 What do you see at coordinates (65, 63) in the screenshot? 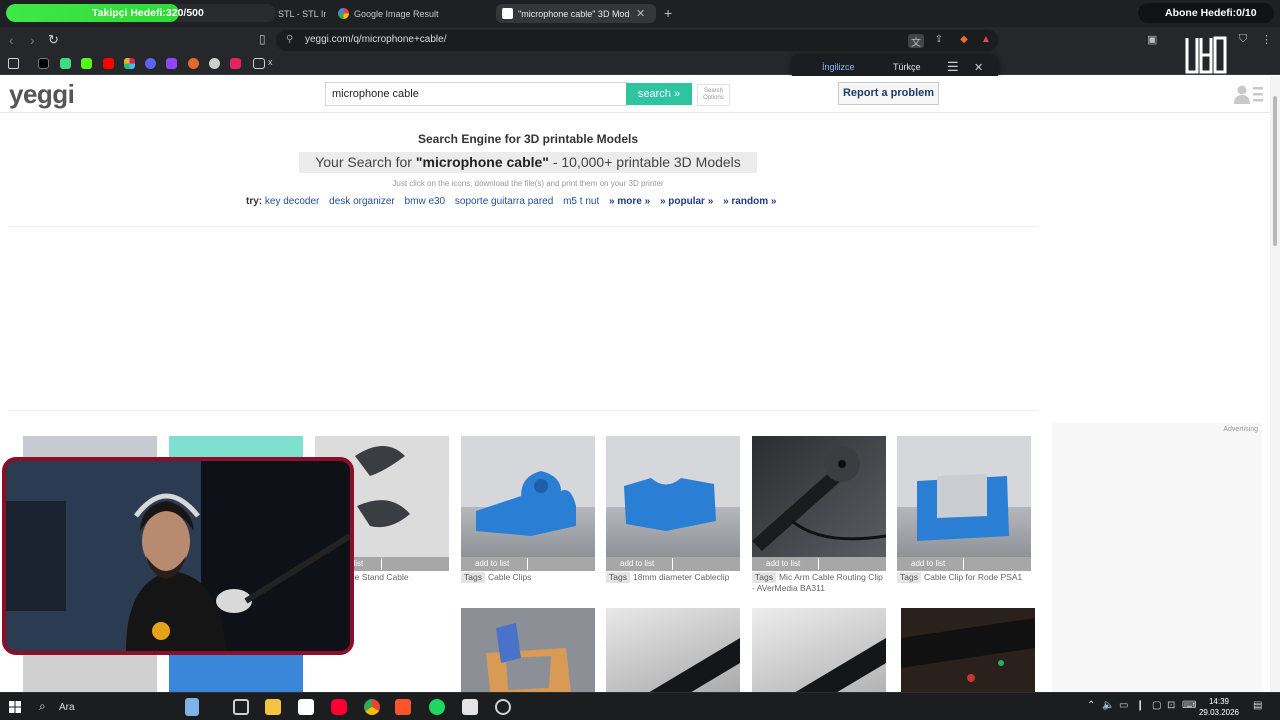
I see `bookmark-green-icon` at bounding box center [65, 63].